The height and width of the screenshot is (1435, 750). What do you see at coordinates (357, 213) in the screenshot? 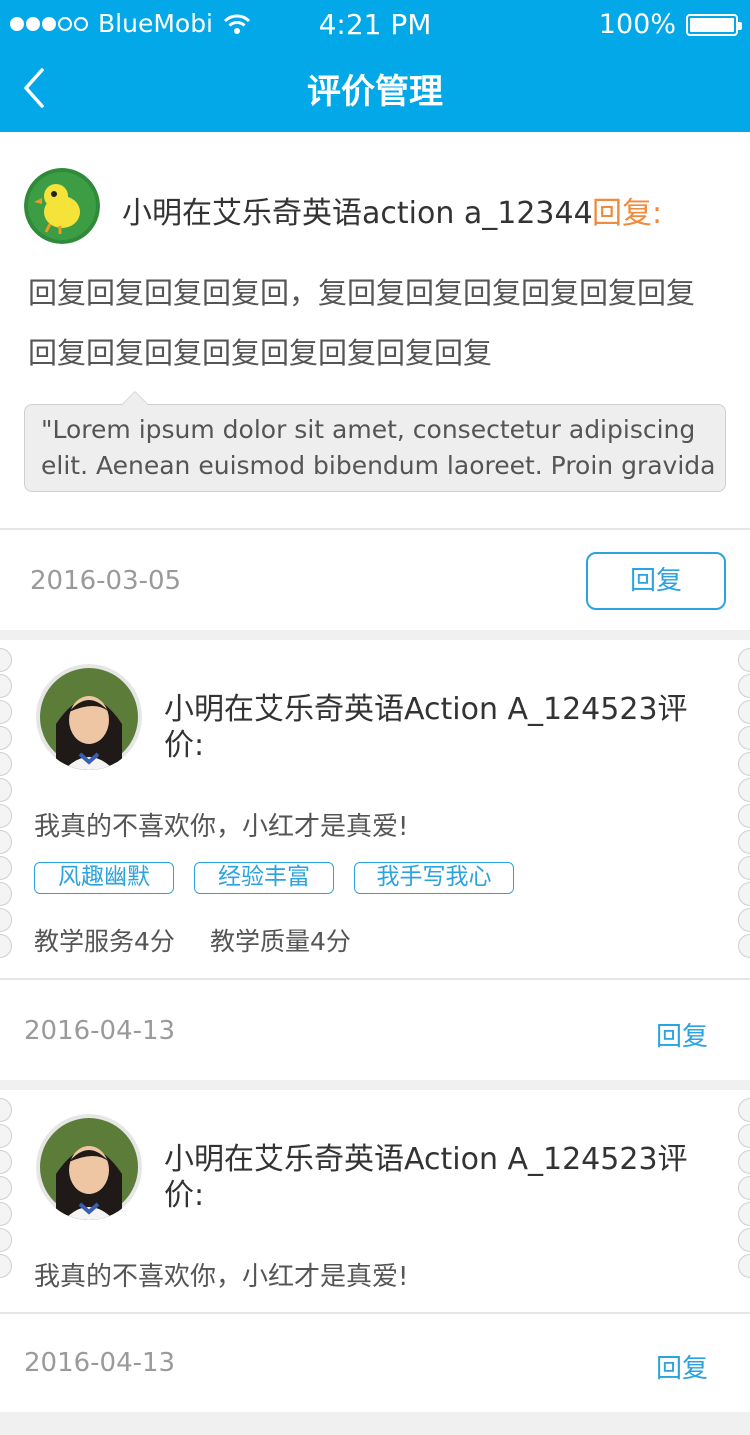
I see `reply-author: 小明在艾乐奇英语action a_12344` at bounding box center [357, 213].